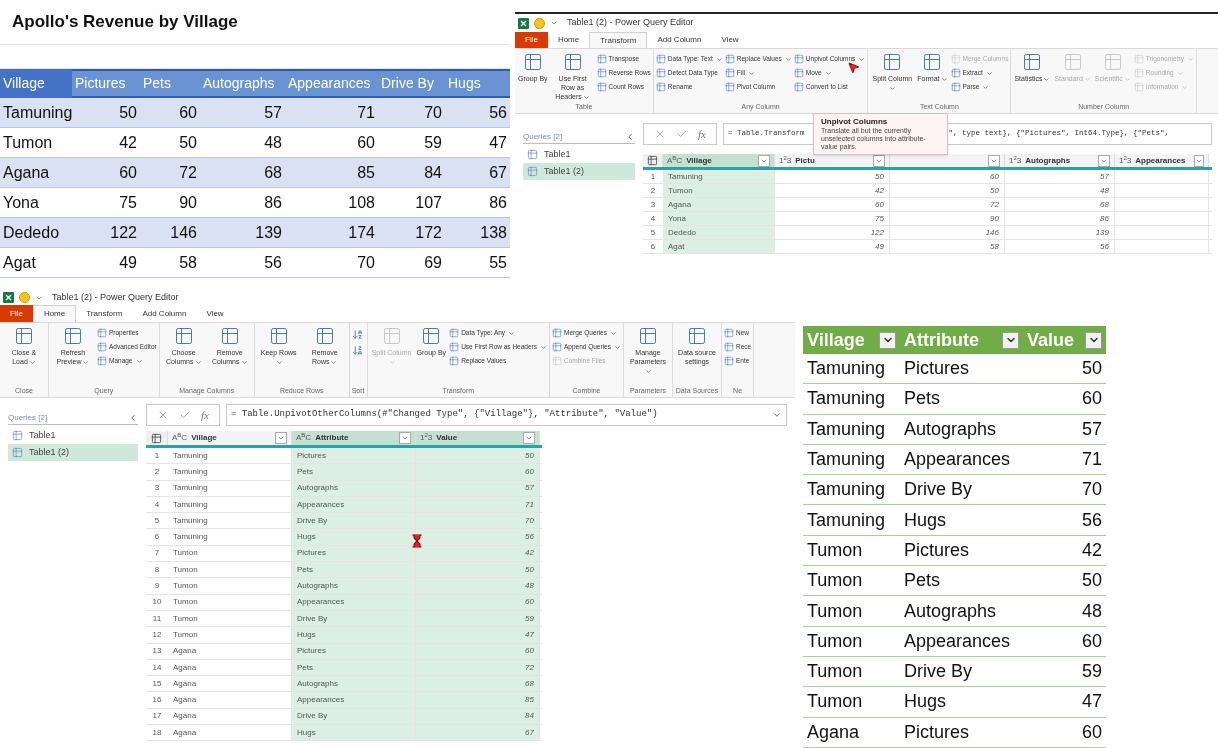 Image resolution: width=1218 pixels, height=748 pixels. Describe the element at coordinates (1091, 429) in the screenshot. I see `table-cell-text: 57` at that location.